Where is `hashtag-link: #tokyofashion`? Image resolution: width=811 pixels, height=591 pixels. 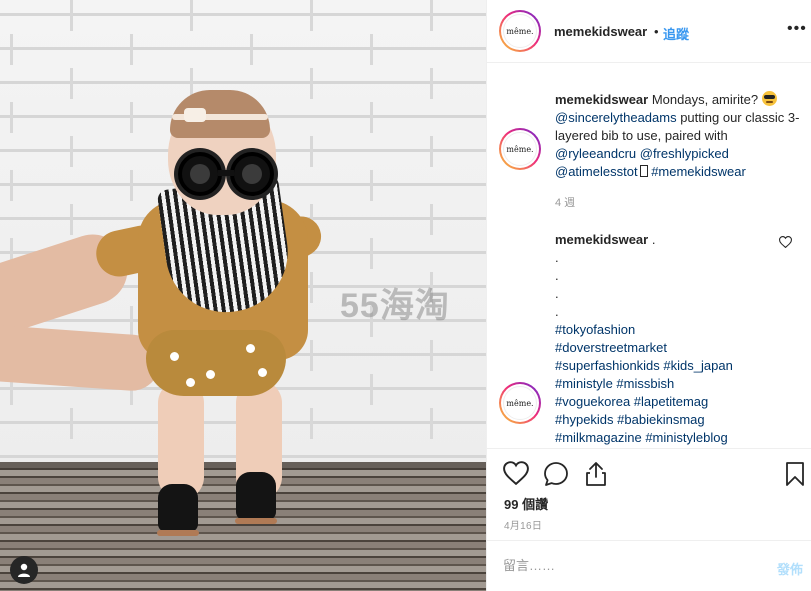
hashtag-link: #tokyofashion is located at coordinates (595, 329).